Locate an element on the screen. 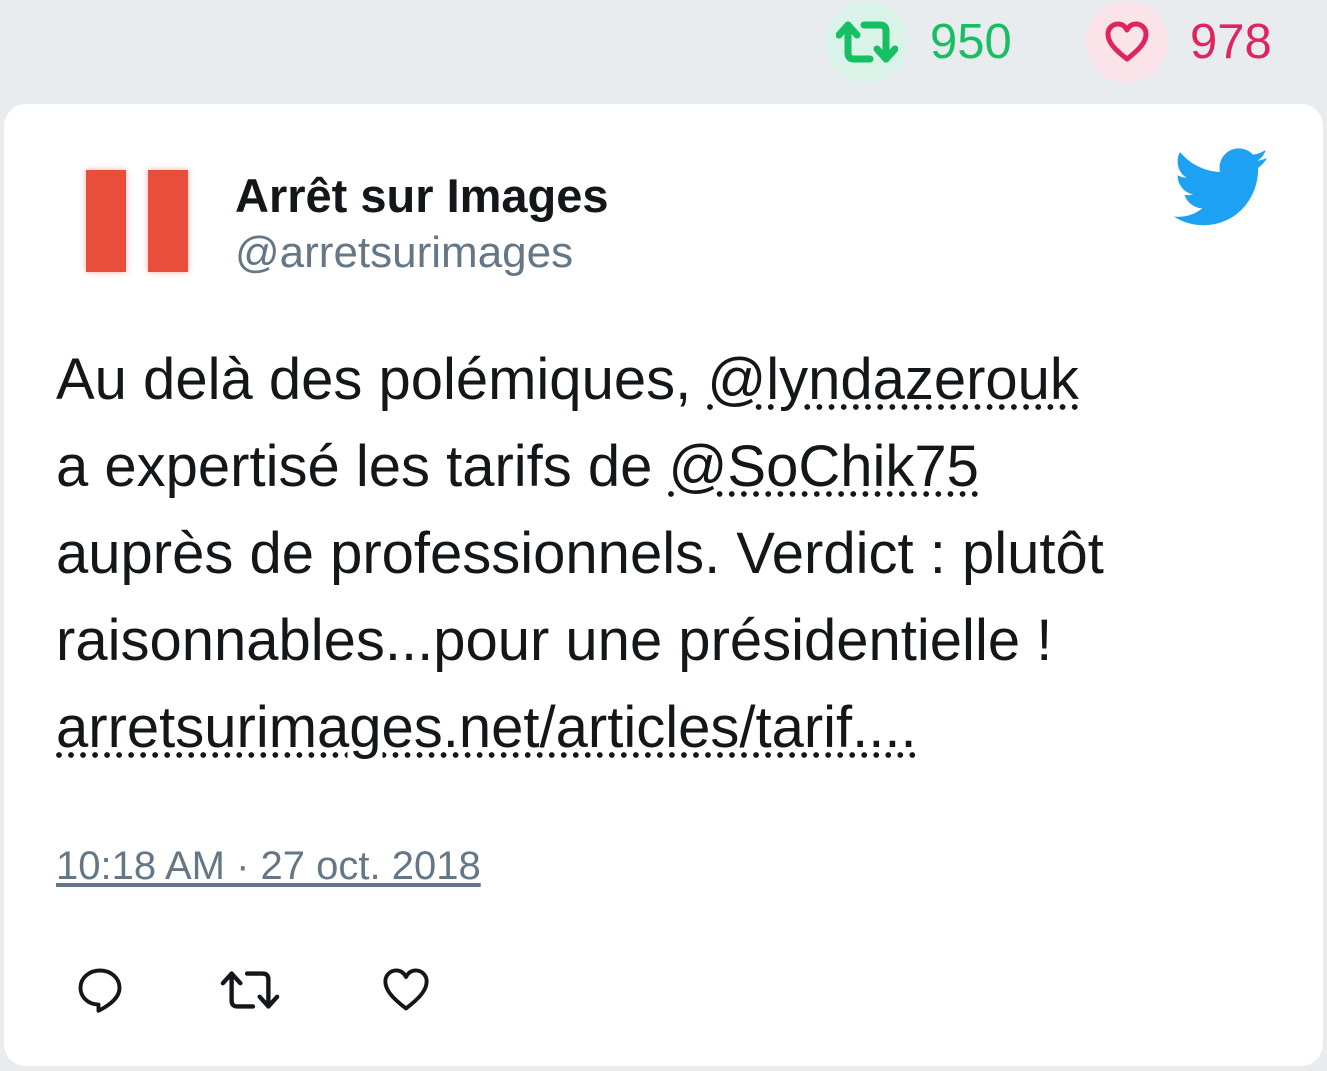  reply-button is located at coordinates (100, 990).